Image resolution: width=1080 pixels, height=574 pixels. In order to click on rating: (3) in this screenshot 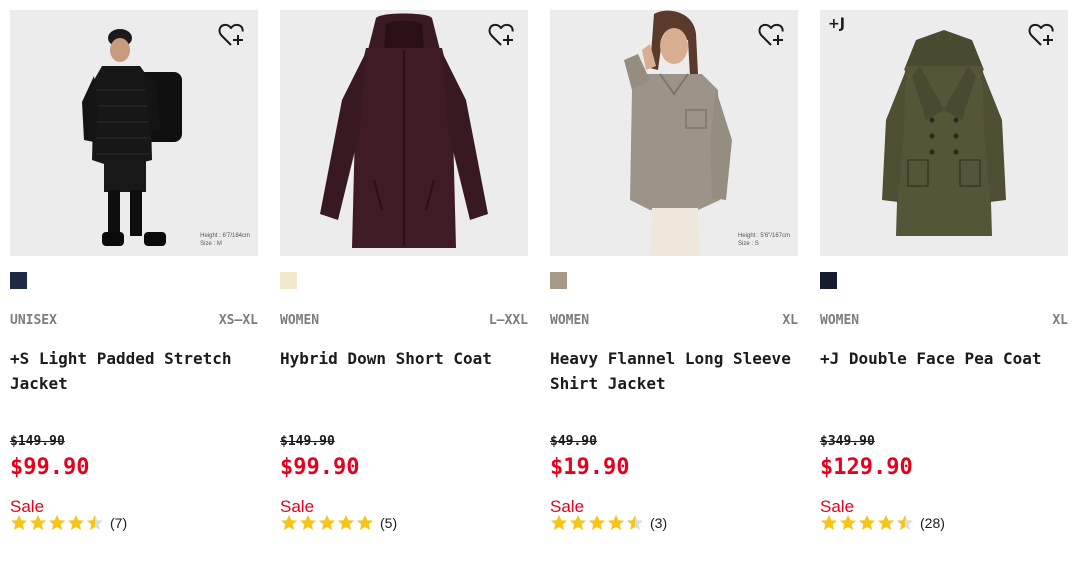, I will do `click(608, 523)`.